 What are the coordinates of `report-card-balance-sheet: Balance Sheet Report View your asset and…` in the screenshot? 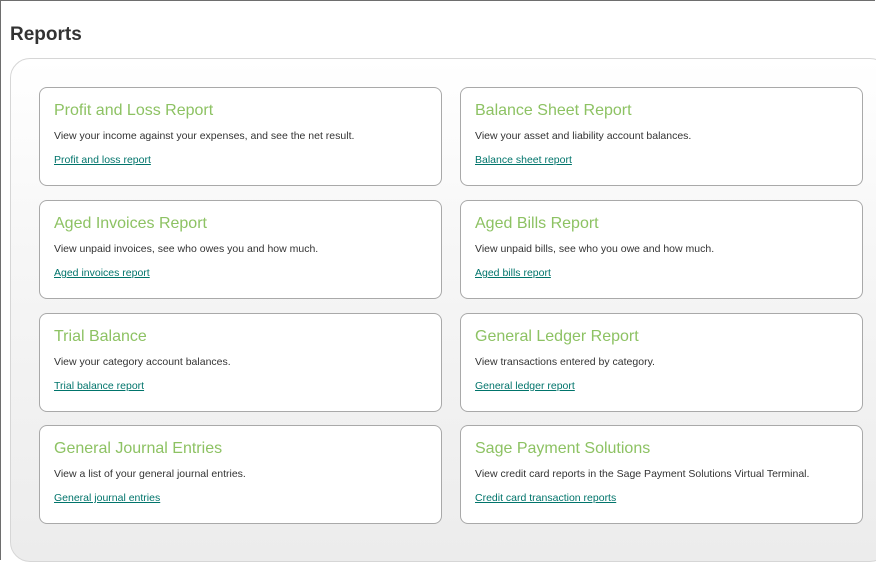 It's located at (661, 136).